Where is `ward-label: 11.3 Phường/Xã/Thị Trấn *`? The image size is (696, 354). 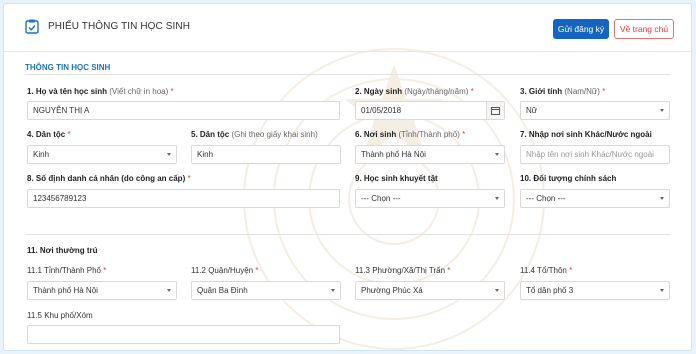
ward-label: 11.3 Phường/Xã/Thị Trấn * is located at coordinates (402, 270).